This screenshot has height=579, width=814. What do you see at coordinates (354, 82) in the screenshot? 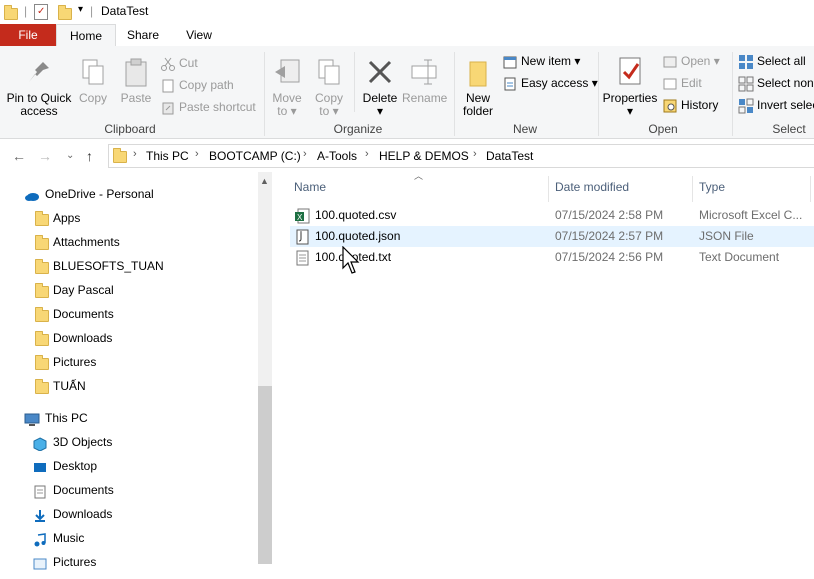
I see `organize-separator` at bounding box center [354, 82].